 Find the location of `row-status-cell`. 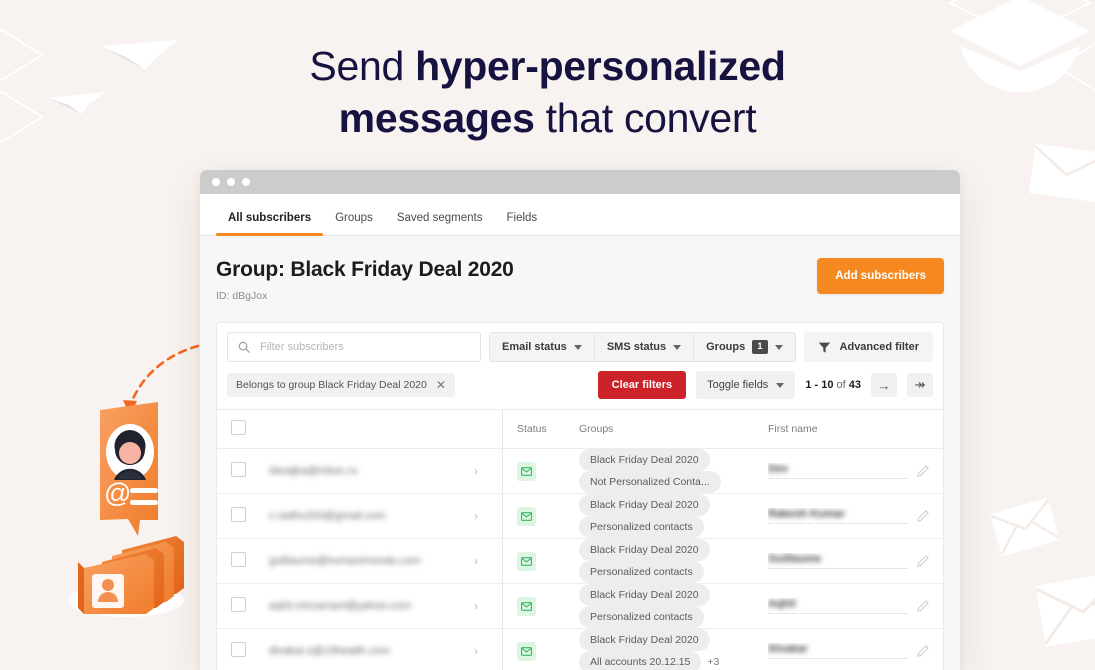

row-status-cell is located at coordinates (541, 516).